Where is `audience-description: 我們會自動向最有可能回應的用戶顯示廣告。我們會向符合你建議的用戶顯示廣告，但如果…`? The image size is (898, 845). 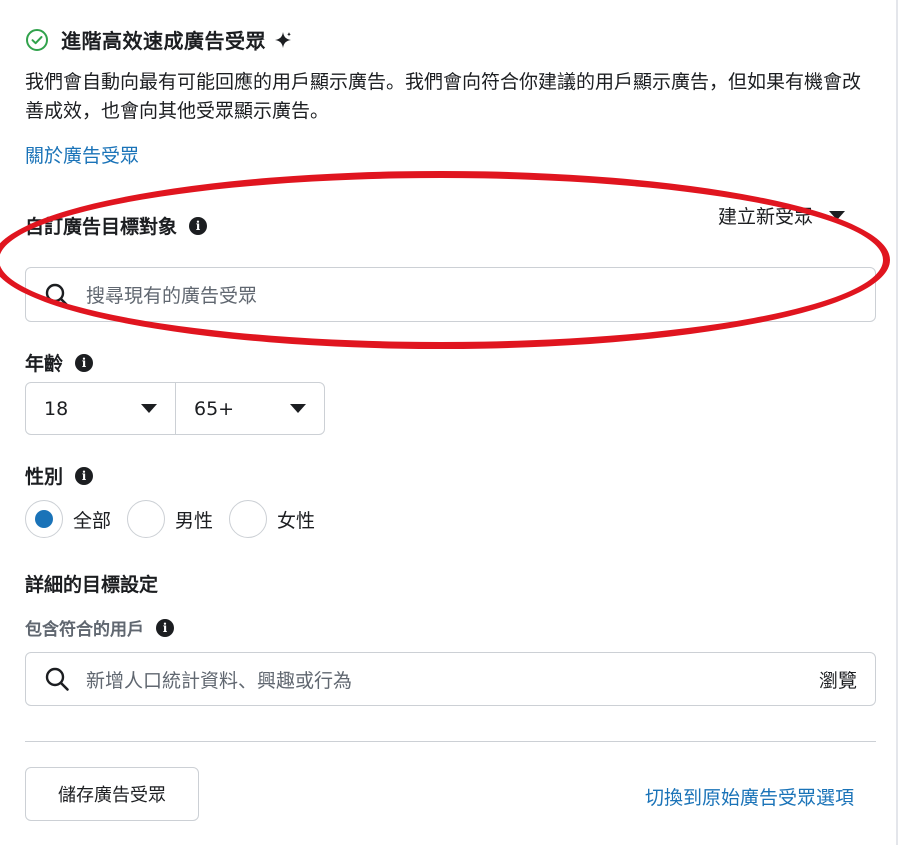 audience-description: 我們會自動向最有可能回應的用戶顯示廣告。我們會向符合你建議的用戶顯示廣告，但如果… is located at coordinates (443, 96).